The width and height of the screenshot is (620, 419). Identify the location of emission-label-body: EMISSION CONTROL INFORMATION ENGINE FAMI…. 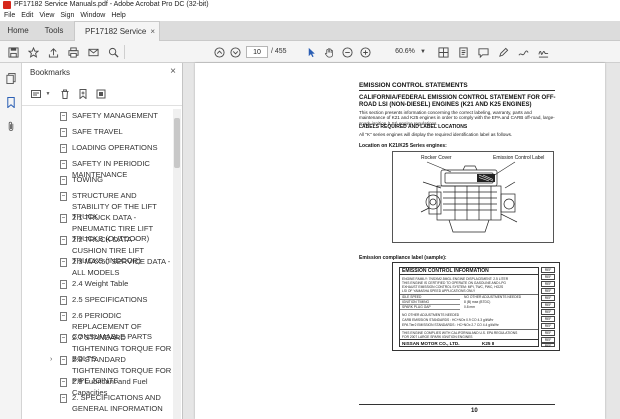
(469, 307).